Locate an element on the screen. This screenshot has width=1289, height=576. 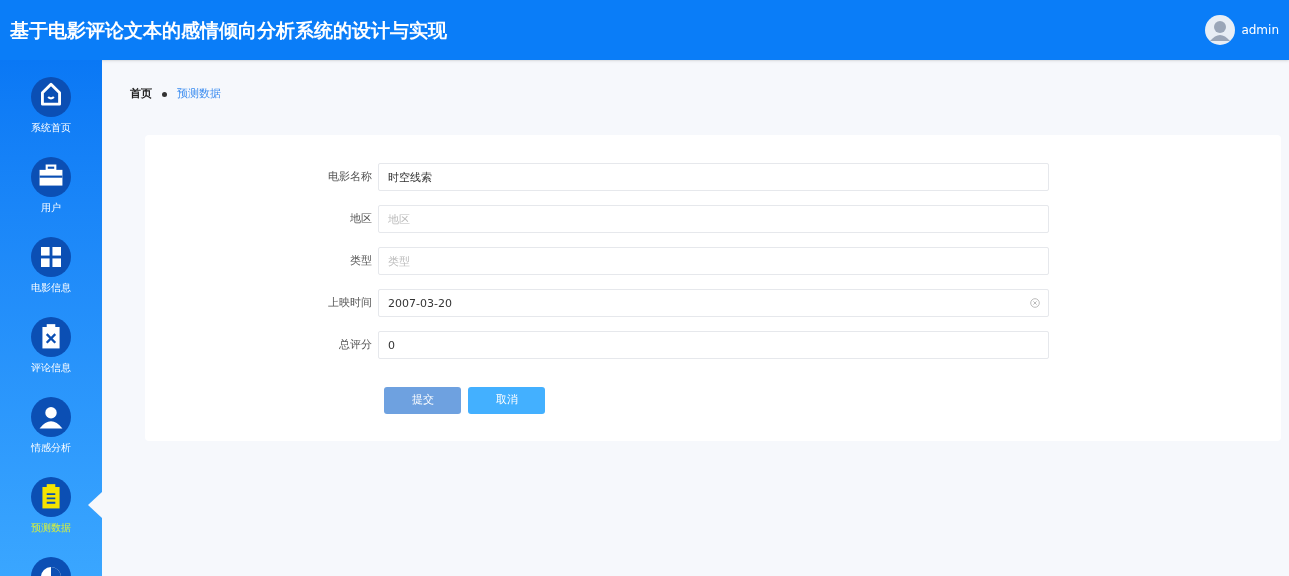
briefcase-icon is located at coordinates (51, 177).